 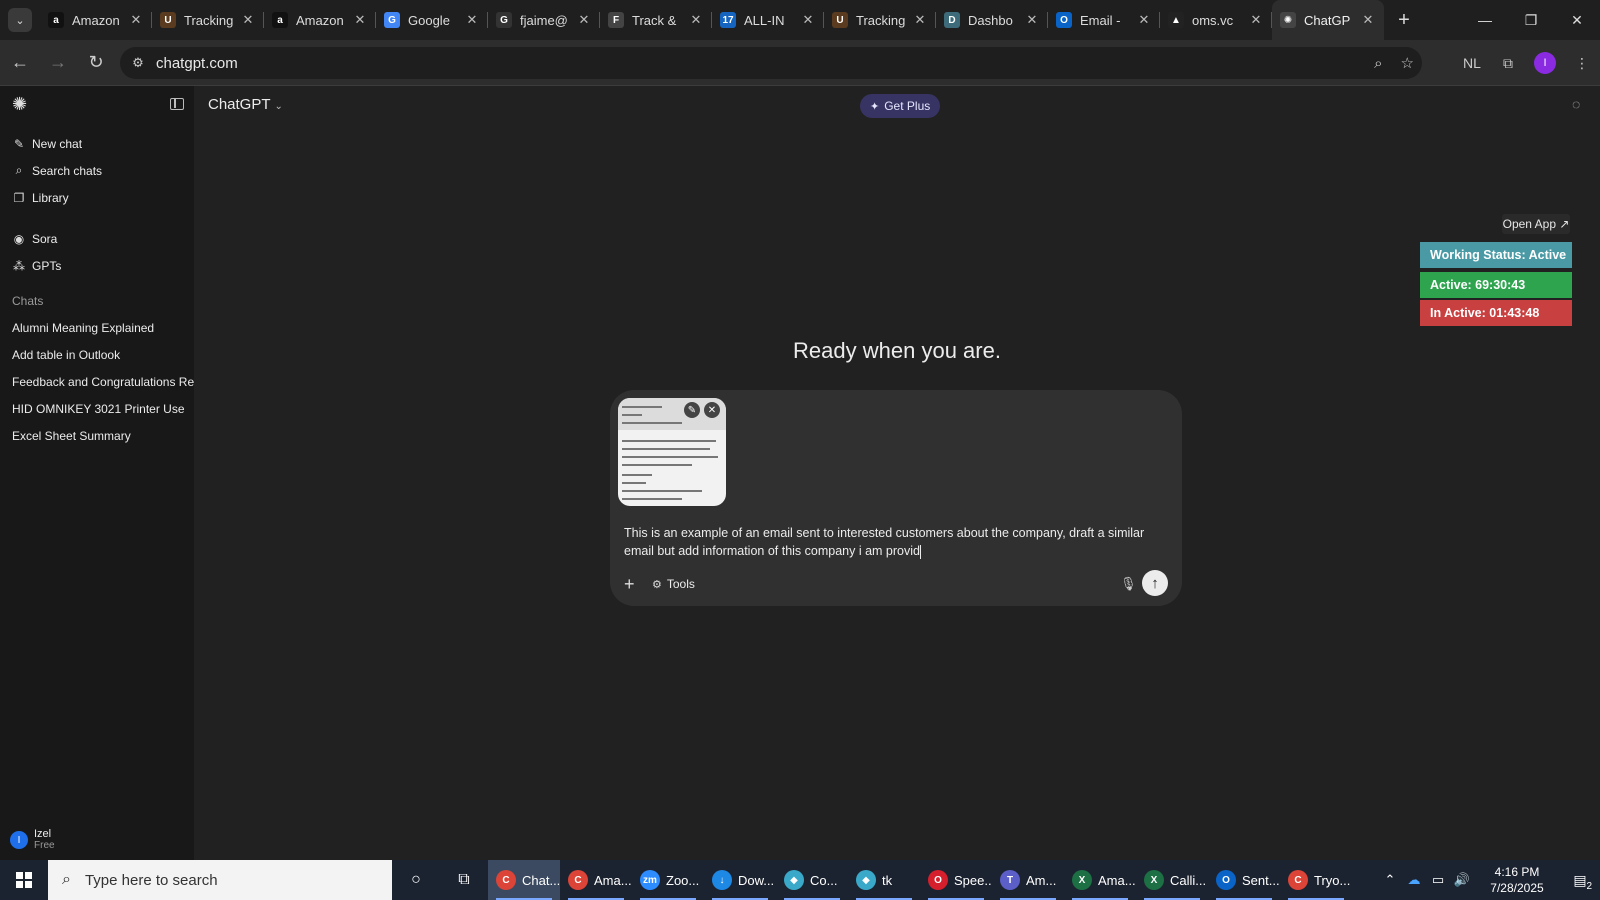 I want to click on sidebar-toggle-icon, so click(x=177, y=104).